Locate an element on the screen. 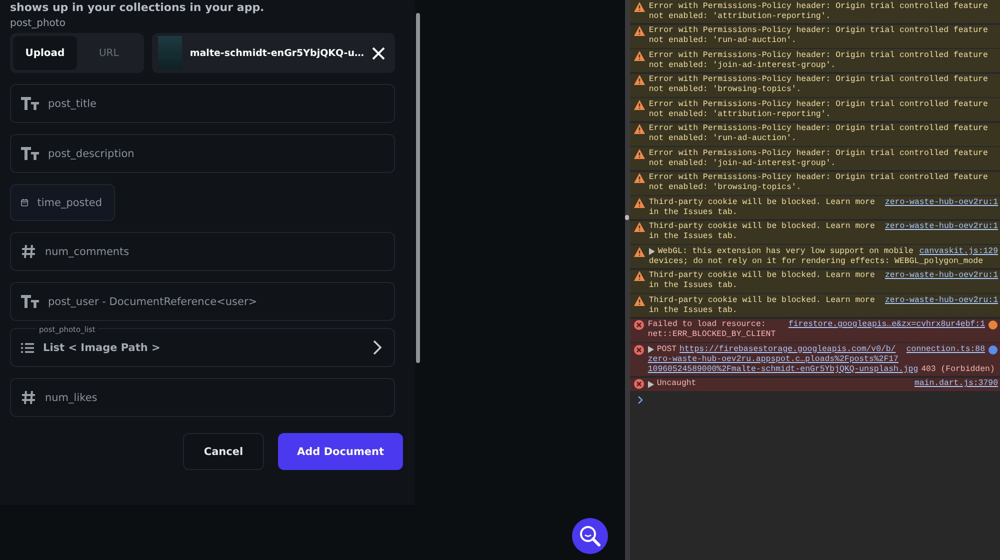  input-field: post_user - DocumentReference<user> is located at coordinates (202, 301).